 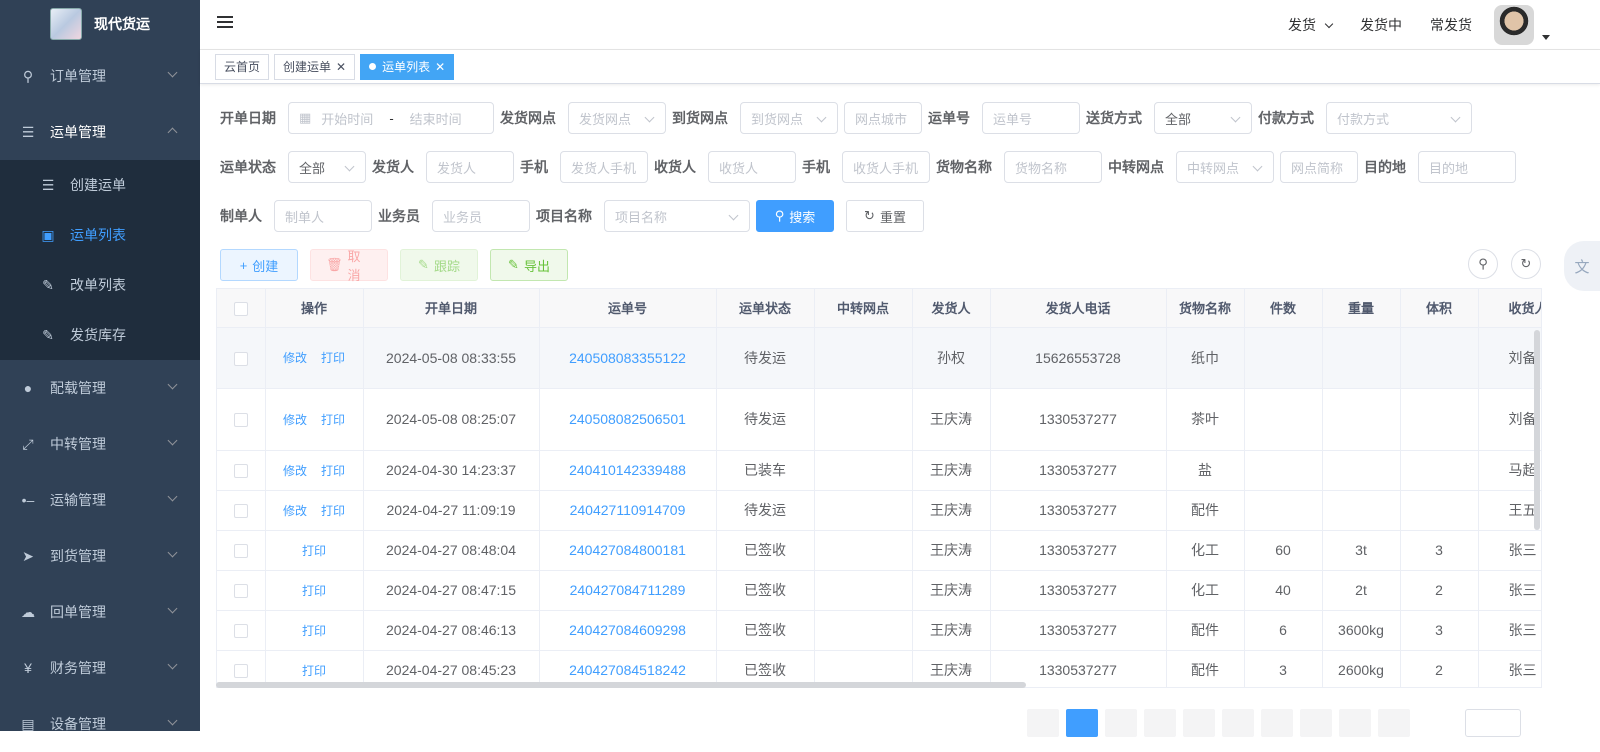 I want to click on waybill-no-cell: 240508082506501, so click(x=628, y=419).